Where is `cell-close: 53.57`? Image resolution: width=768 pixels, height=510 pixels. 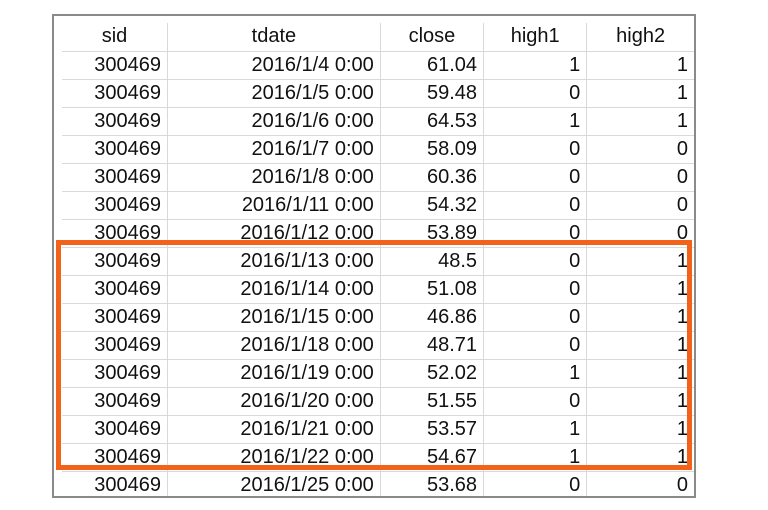
cell-close: 53.57 is located at coordinates (432, 429).